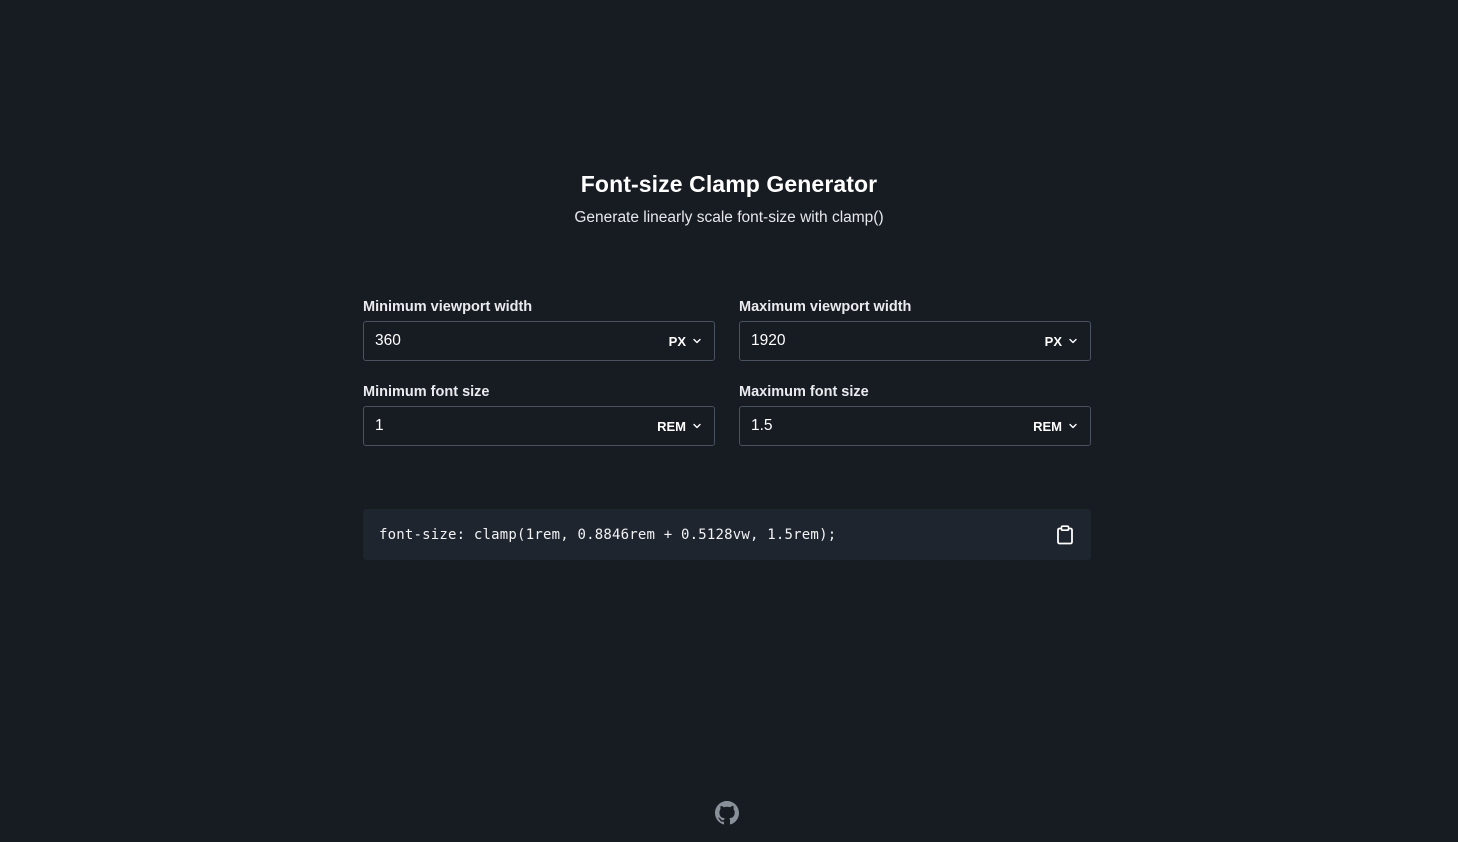  Describe the element at coordinates (1067, 341) in the screenshot. I see `max-viewport-unit-select: PX` at that location.